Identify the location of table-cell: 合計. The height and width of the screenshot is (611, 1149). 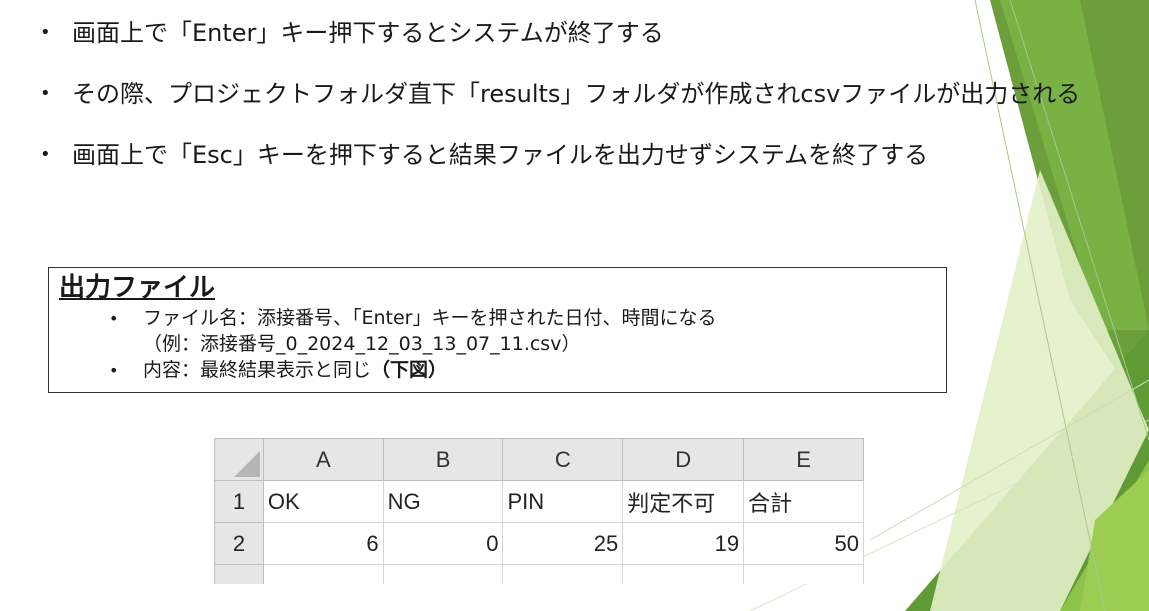
(803, 501).